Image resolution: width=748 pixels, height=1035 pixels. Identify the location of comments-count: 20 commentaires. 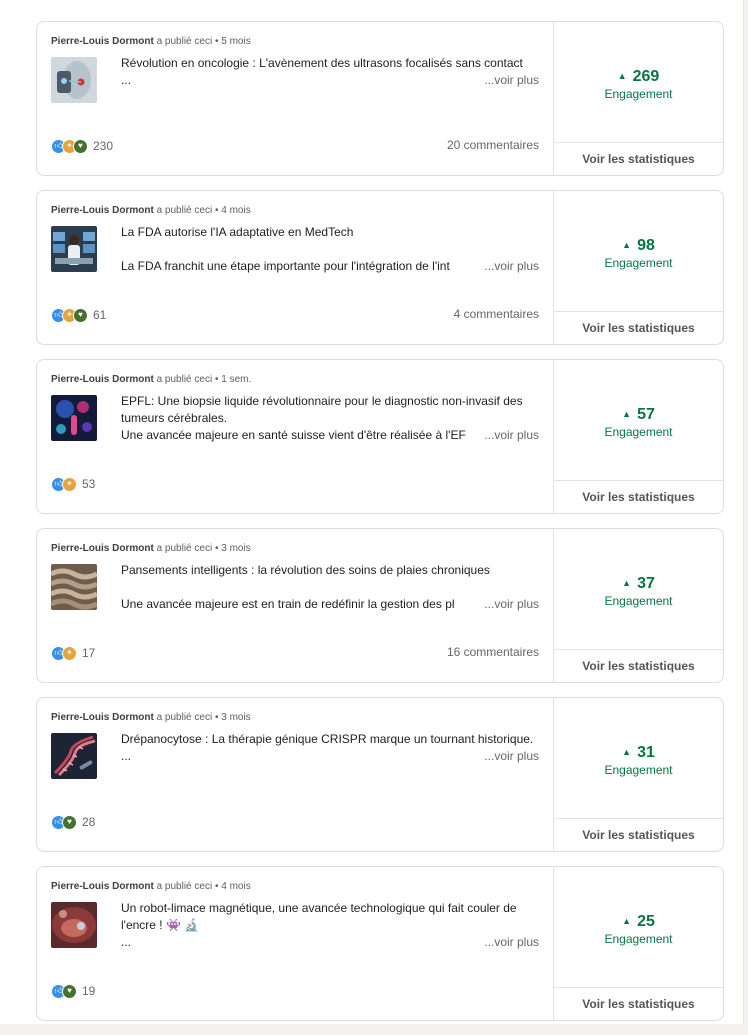
(493, 145).